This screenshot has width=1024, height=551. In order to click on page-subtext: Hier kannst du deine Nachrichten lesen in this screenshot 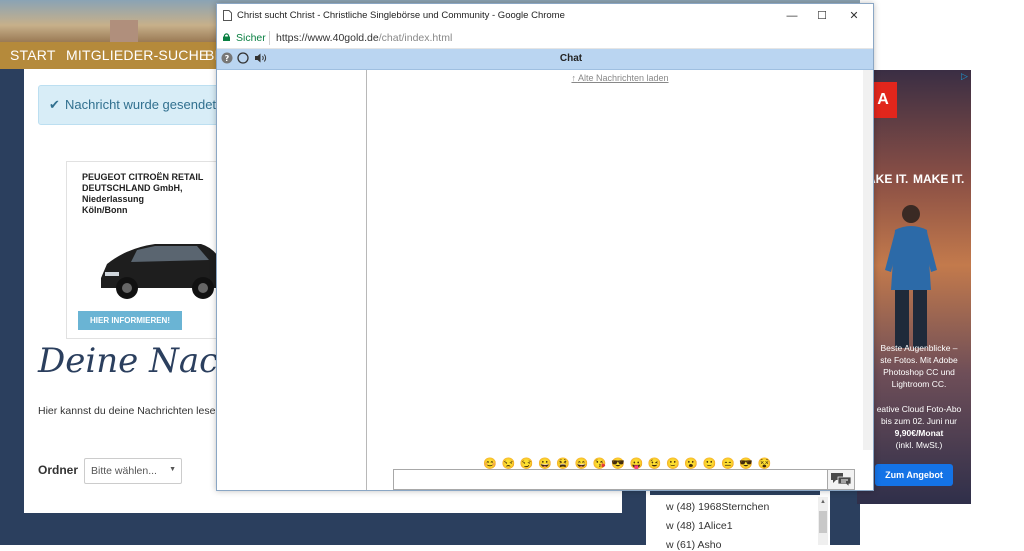, I will do `click(130, 411)`.